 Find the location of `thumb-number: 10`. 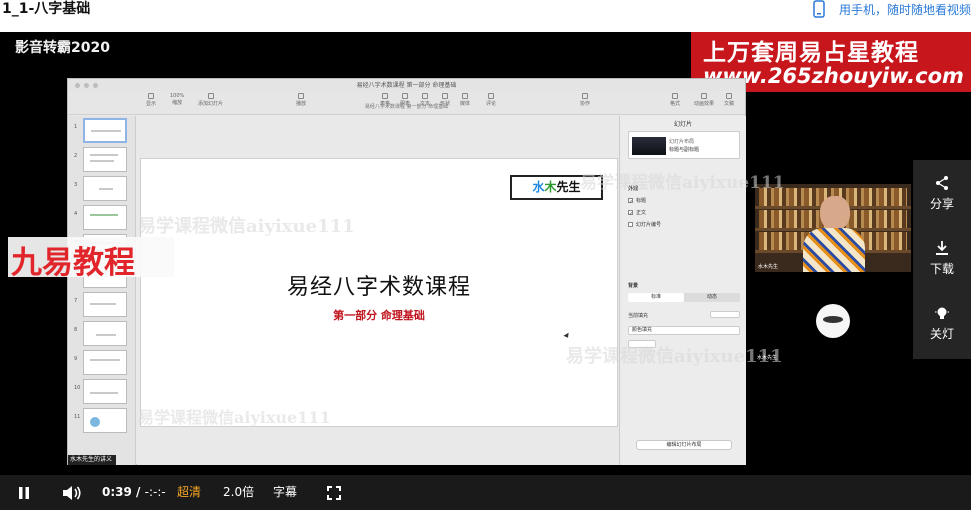

thumb-number: 10 is located at coordinates (77, 388).